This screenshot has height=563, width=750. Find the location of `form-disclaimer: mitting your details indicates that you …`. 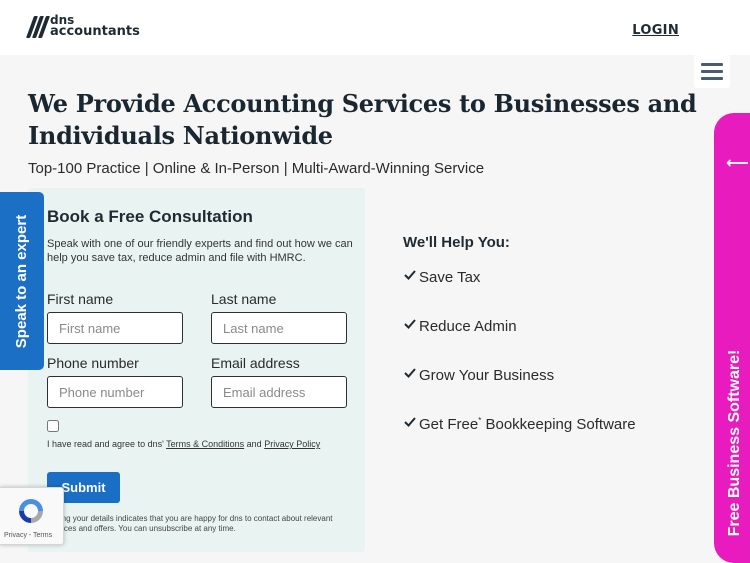

form-disclaimer: mitting your details indicates that you … is located at coordinates (190, 523).